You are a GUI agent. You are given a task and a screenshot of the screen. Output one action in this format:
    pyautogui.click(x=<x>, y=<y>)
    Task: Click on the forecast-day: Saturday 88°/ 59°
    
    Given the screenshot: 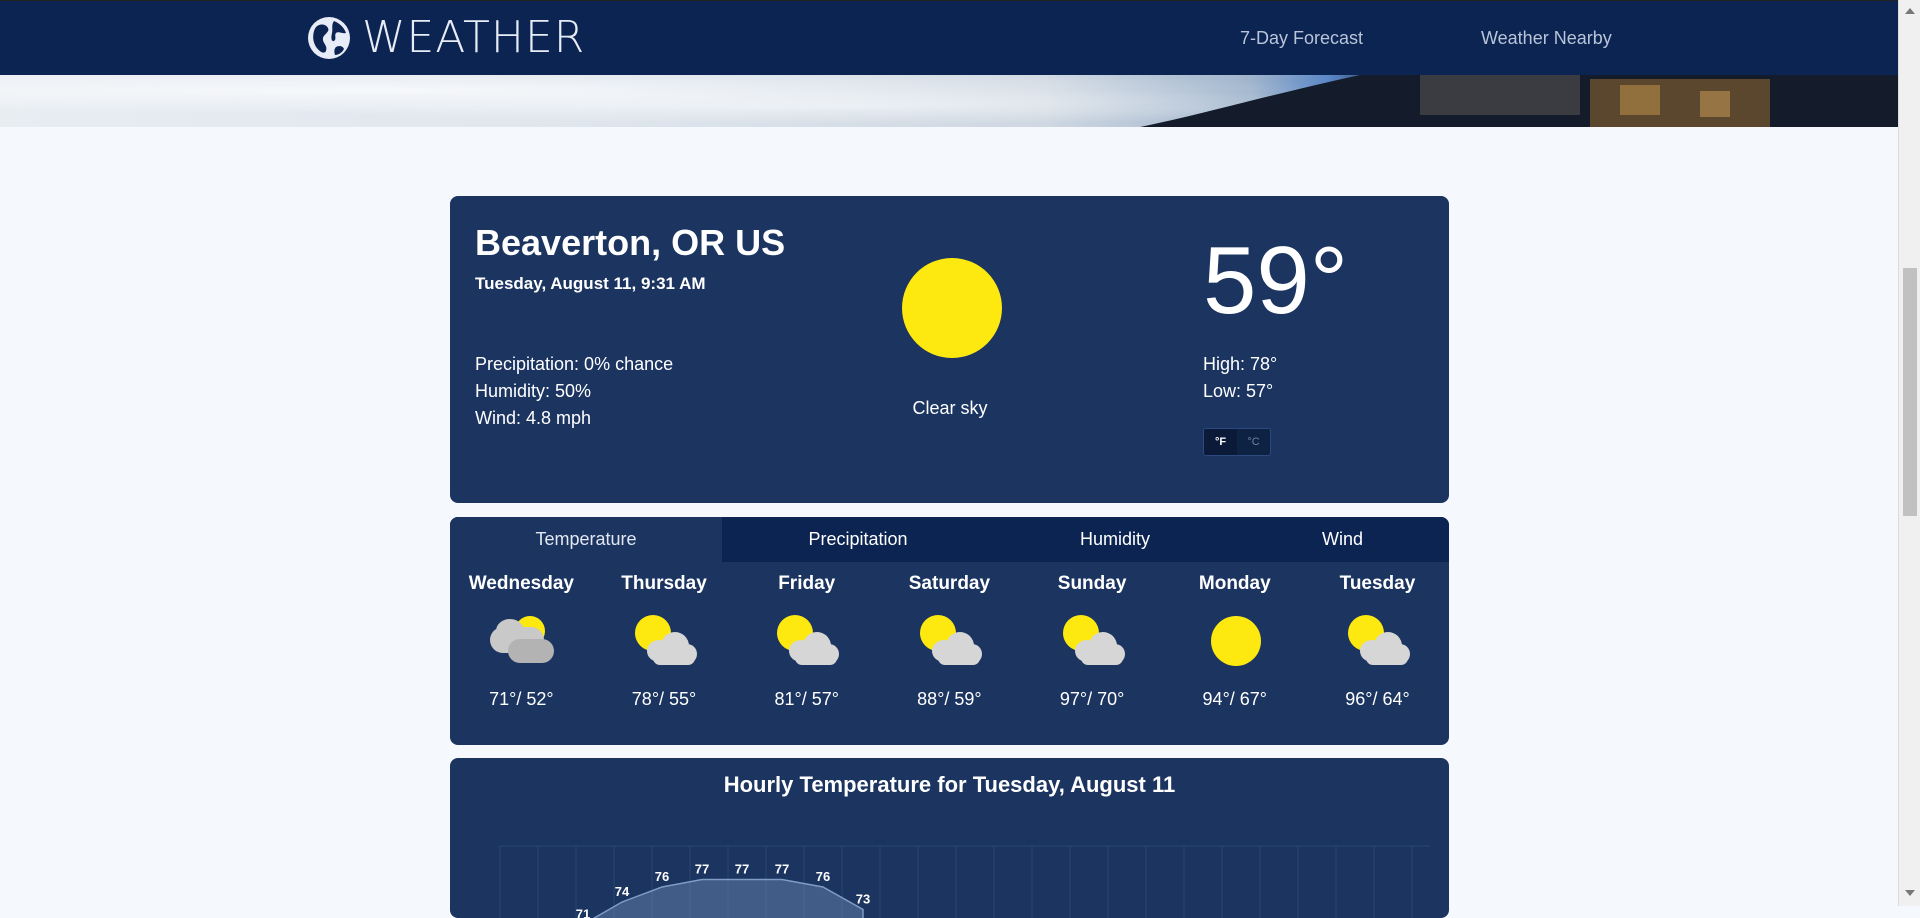 What is the action you would take?
    pyautogui.click(x=949, y=653)
    